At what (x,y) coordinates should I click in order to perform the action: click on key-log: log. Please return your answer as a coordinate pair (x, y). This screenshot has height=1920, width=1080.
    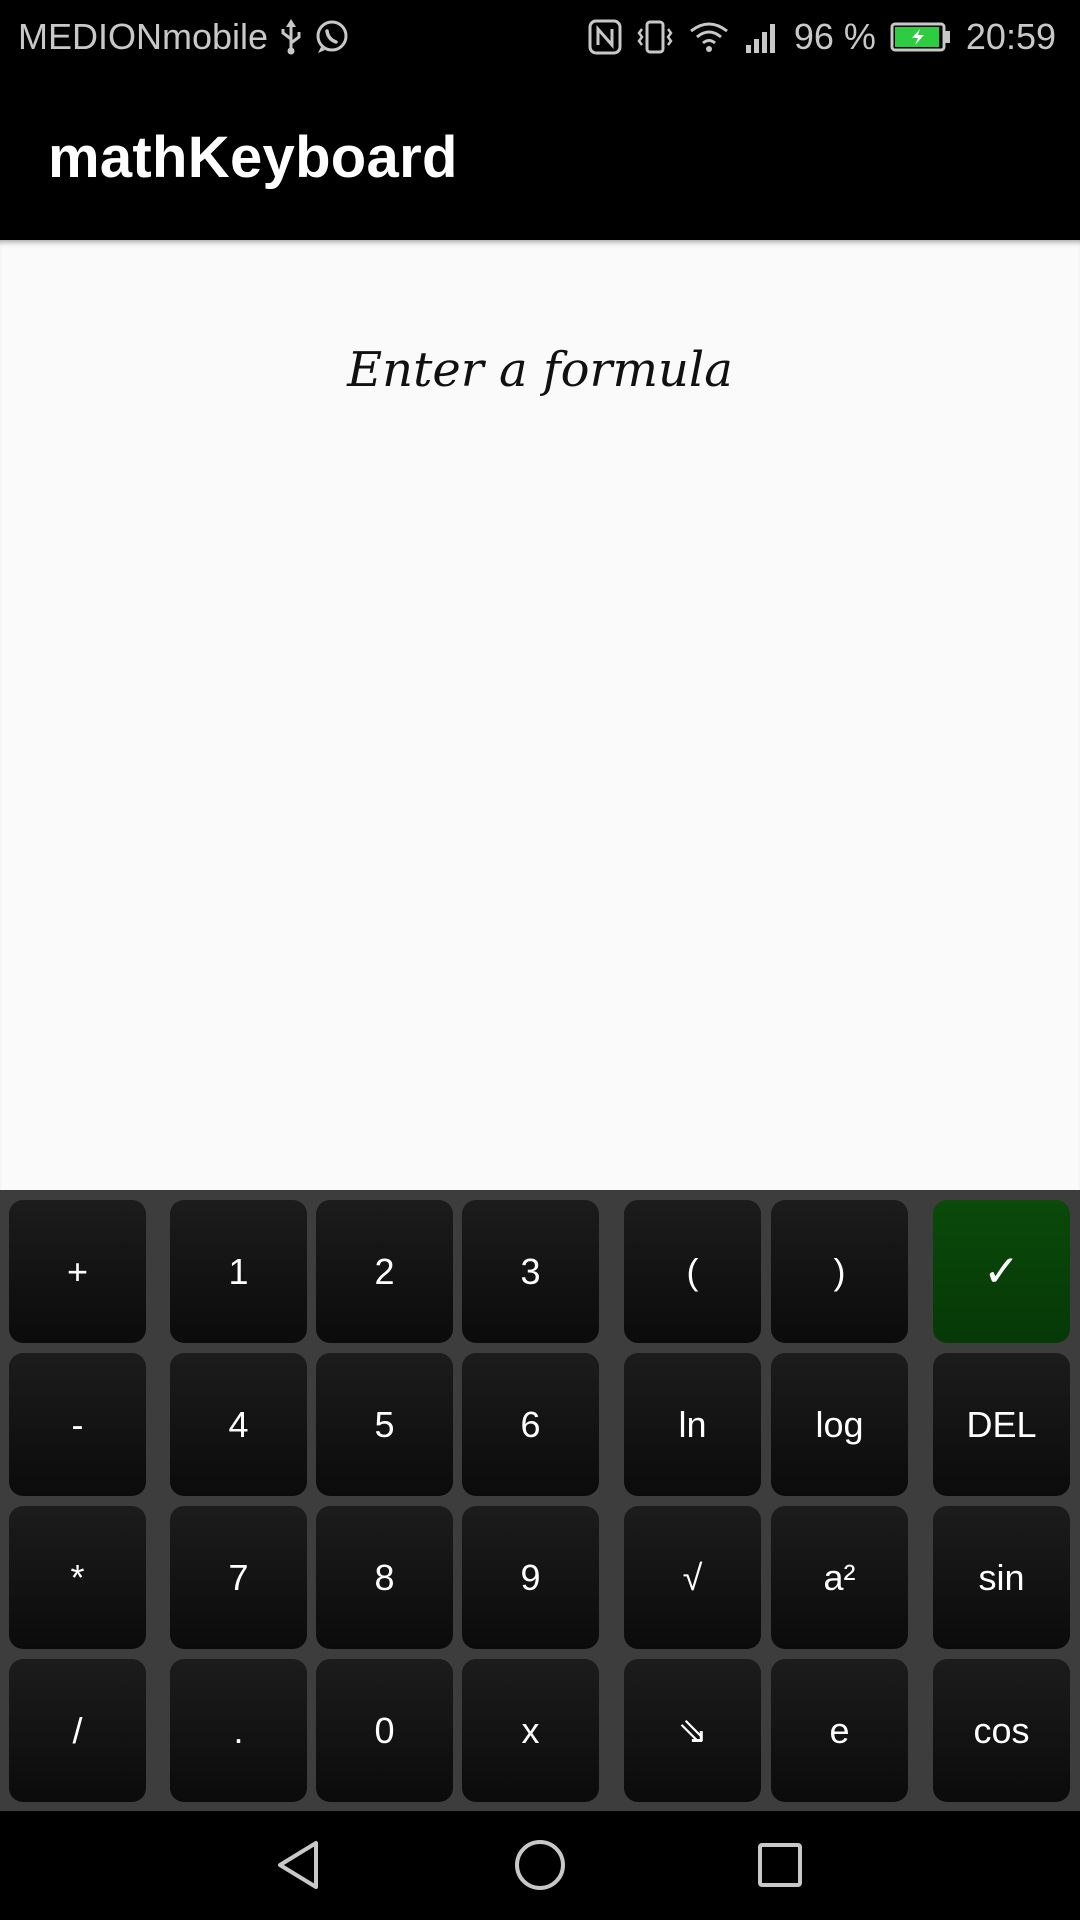
    Looking at the image, I should click on (839, 1424).